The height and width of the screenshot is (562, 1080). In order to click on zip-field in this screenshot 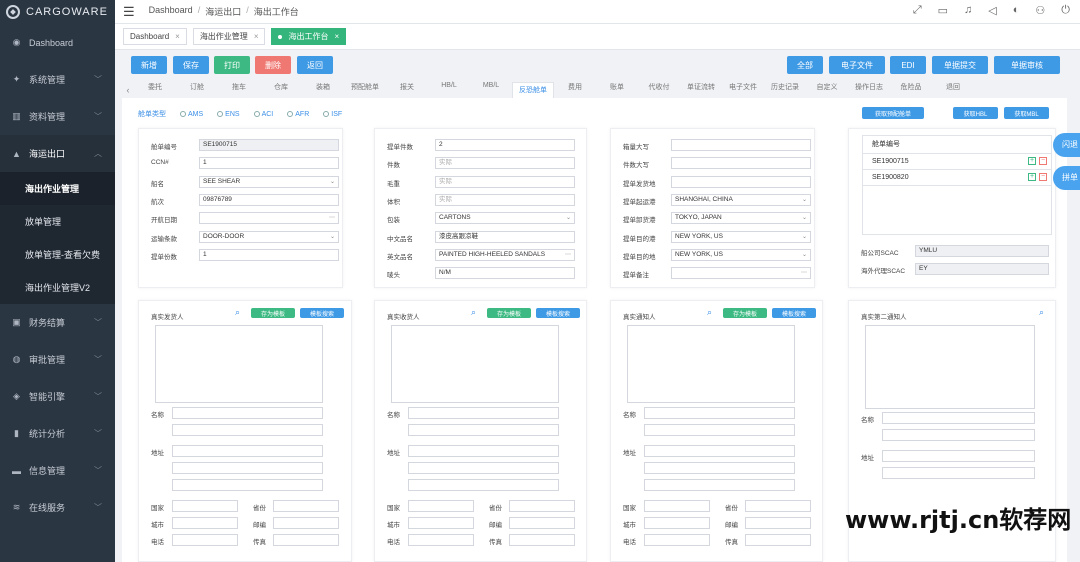, I will do `click(542, 523)`.